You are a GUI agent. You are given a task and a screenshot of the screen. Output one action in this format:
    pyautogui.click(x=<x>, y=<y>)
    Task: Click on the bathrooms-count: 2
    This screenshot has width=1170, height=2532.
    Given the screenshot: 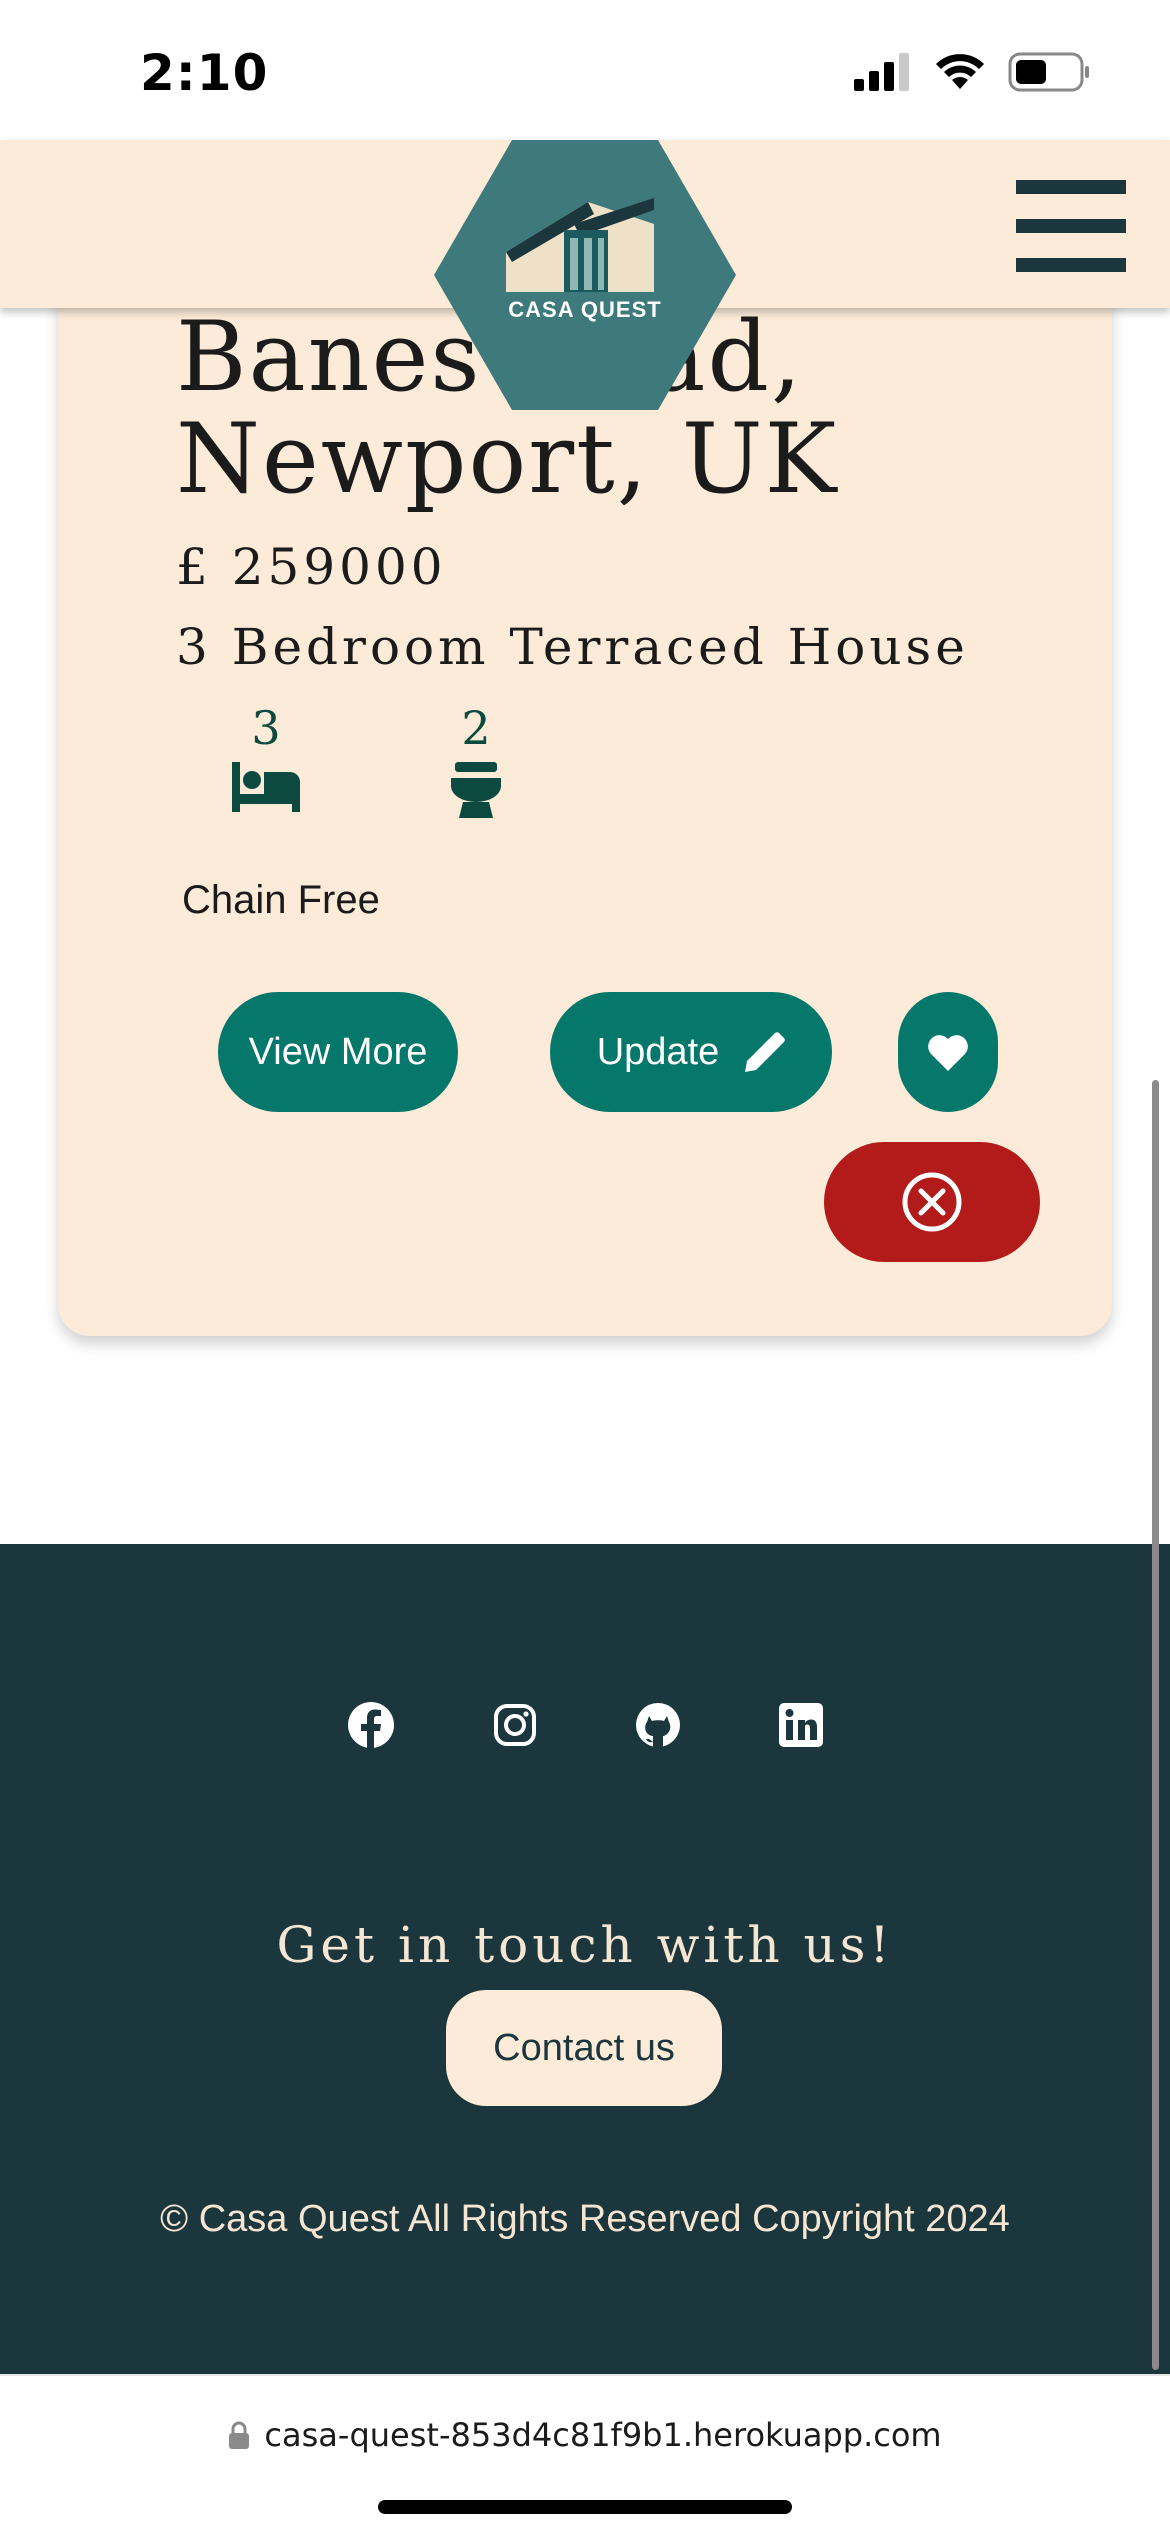 What is the action you would take?
    pyautogui.click(x=476, y=728)
    